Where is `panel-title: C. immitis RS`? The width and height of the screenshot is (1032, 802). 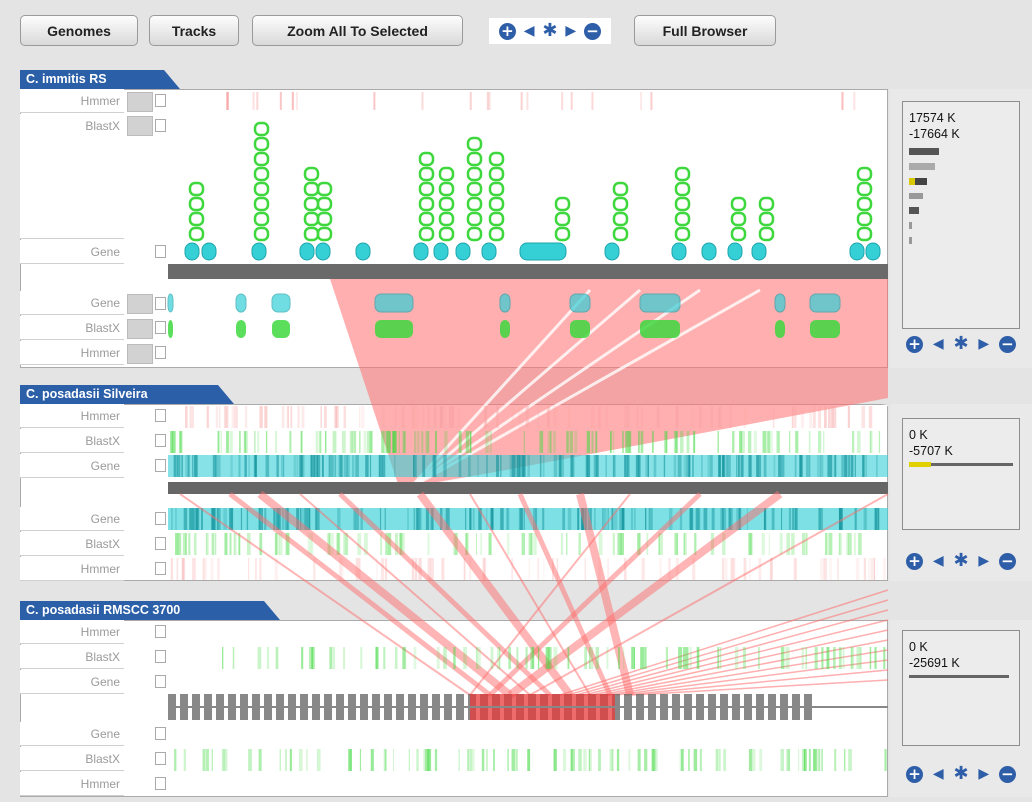 panel-title: C. immitis RS is located at coordinates (100, 79).